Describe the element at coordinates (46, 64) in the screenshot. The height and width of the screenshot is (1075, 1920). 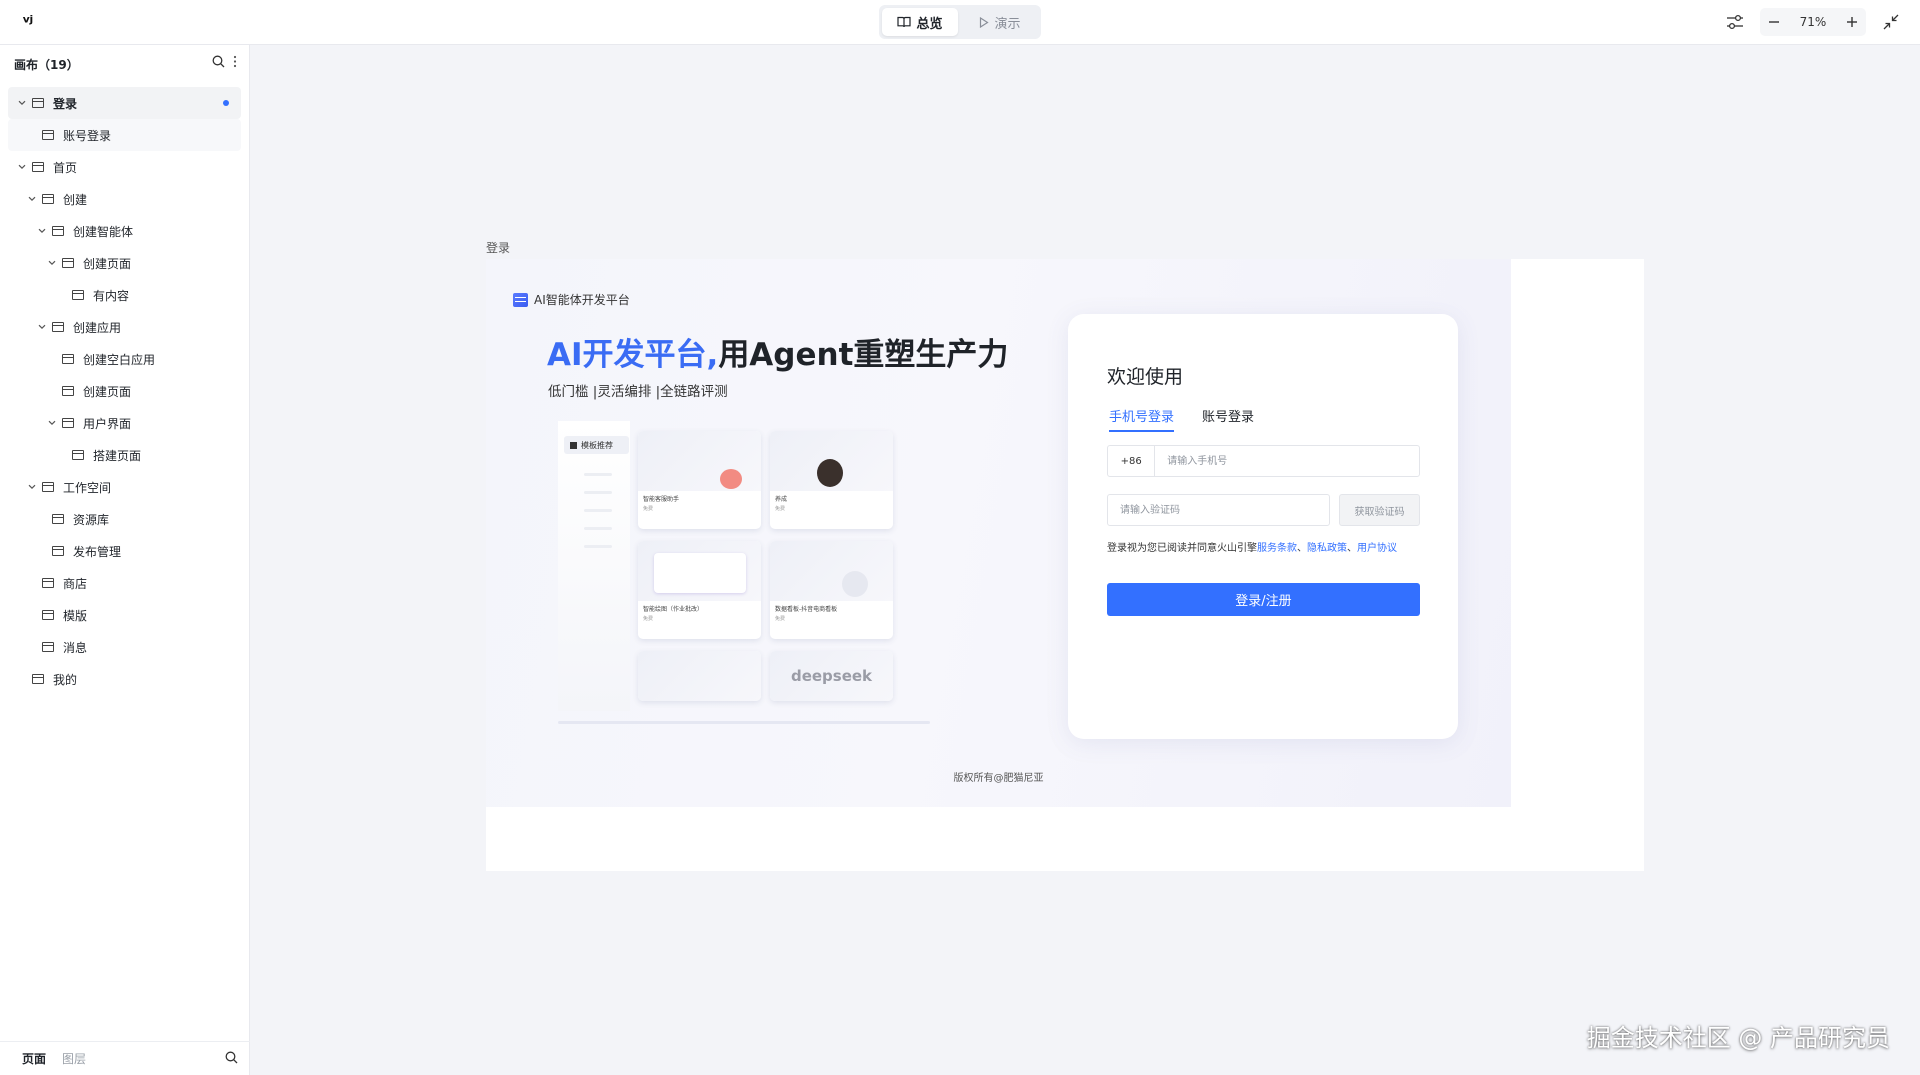
I see `canvas-count-title: 画布（19）` at that location.